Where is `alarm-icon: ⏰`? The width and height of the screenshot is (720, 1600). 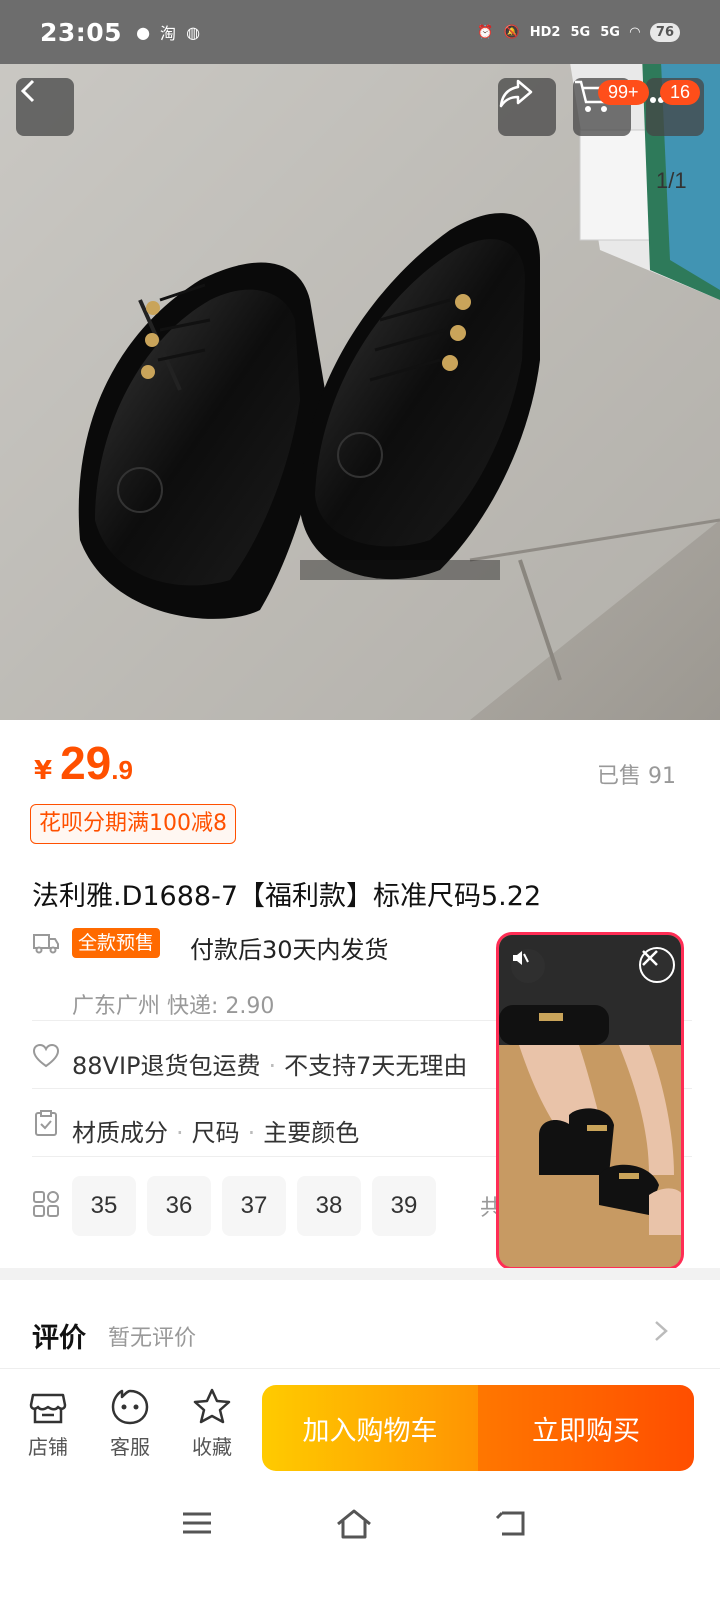 alarm-icon: ⏰ is located at coordinates (485, 32).